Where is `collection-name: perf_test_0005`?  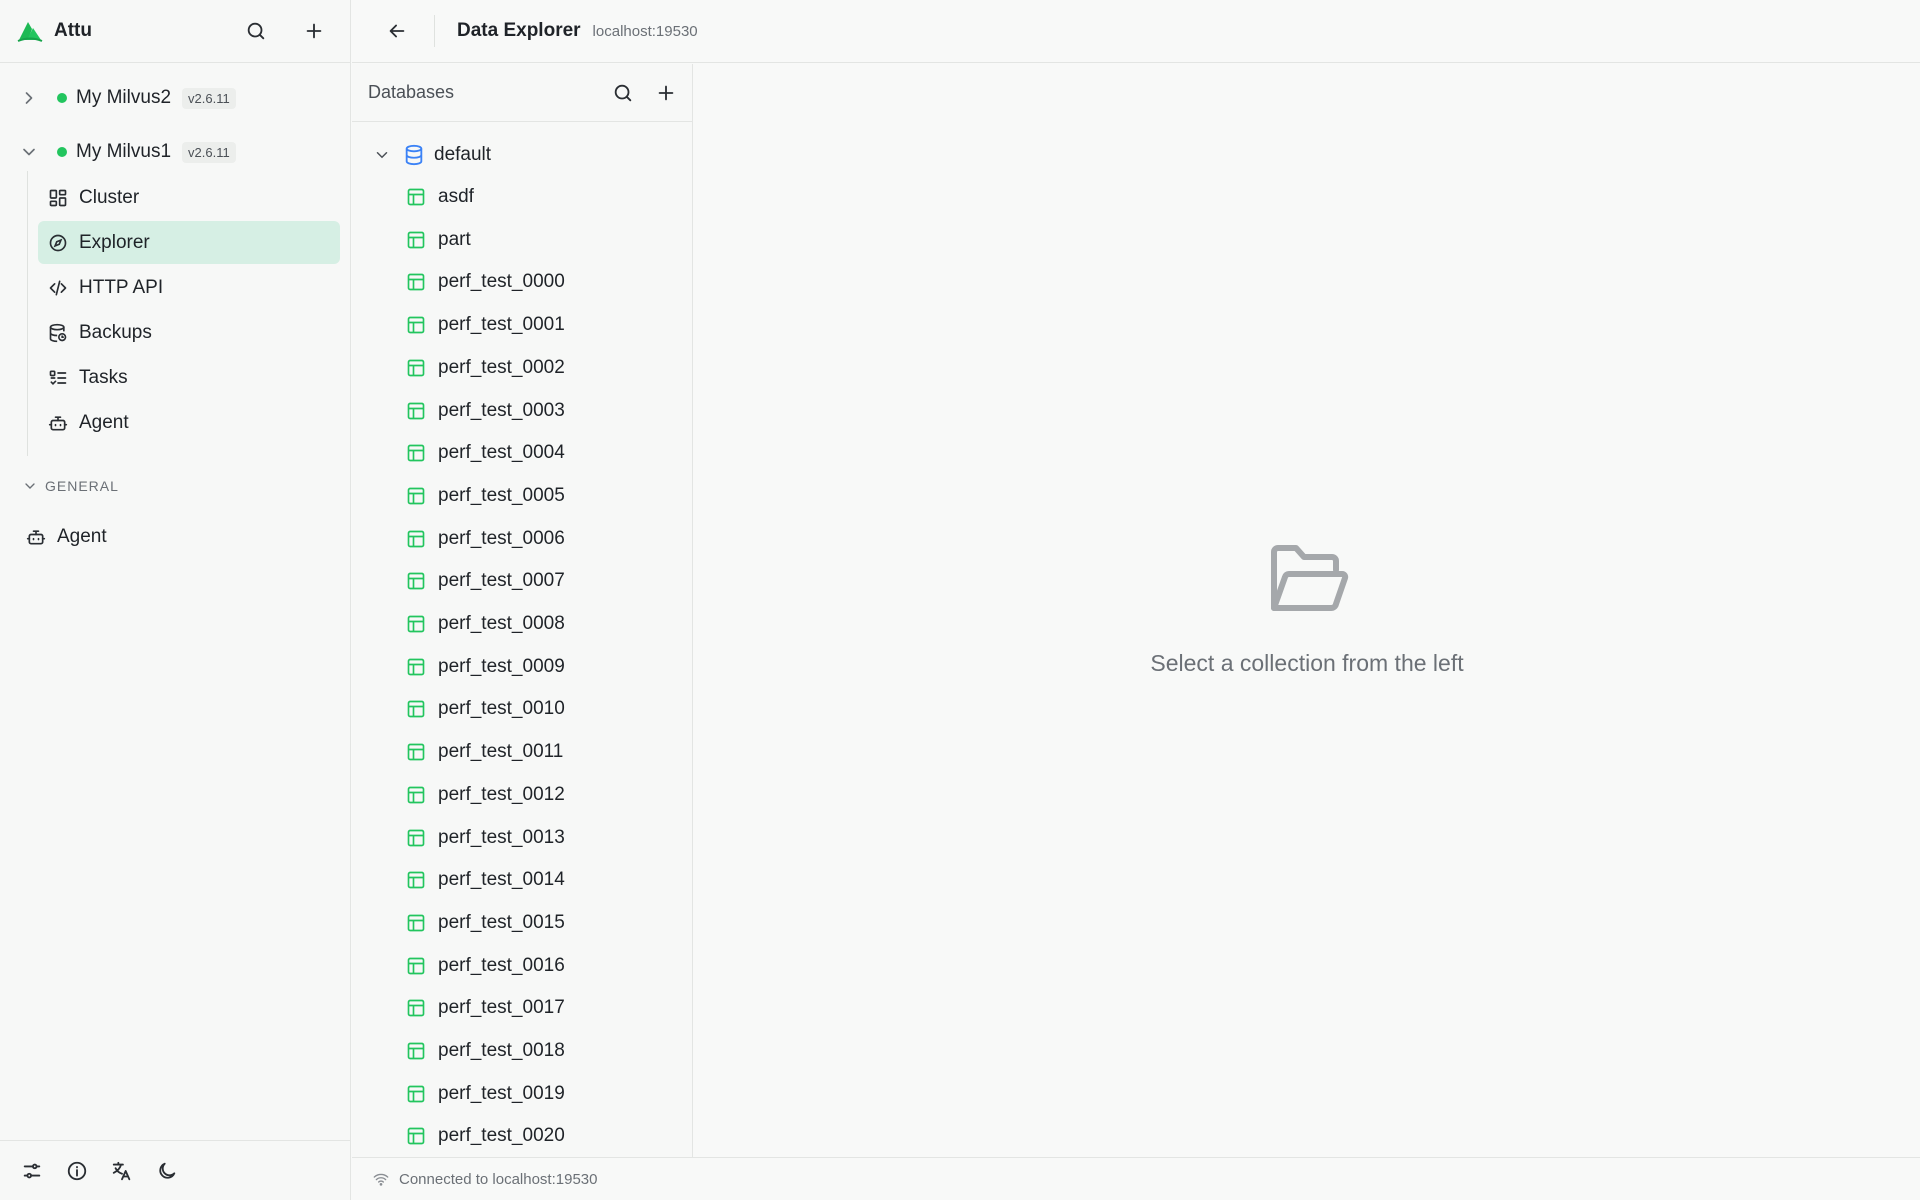 collection-name: perf_test_0005 is located at coordinates (501, 495).